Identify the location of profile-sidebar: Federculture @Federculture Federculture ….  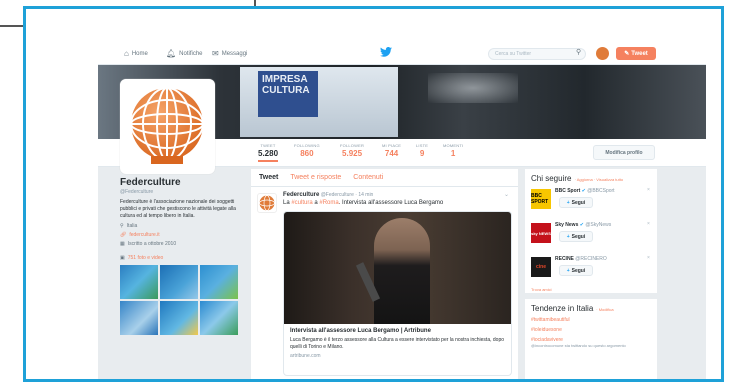
(180, 256).